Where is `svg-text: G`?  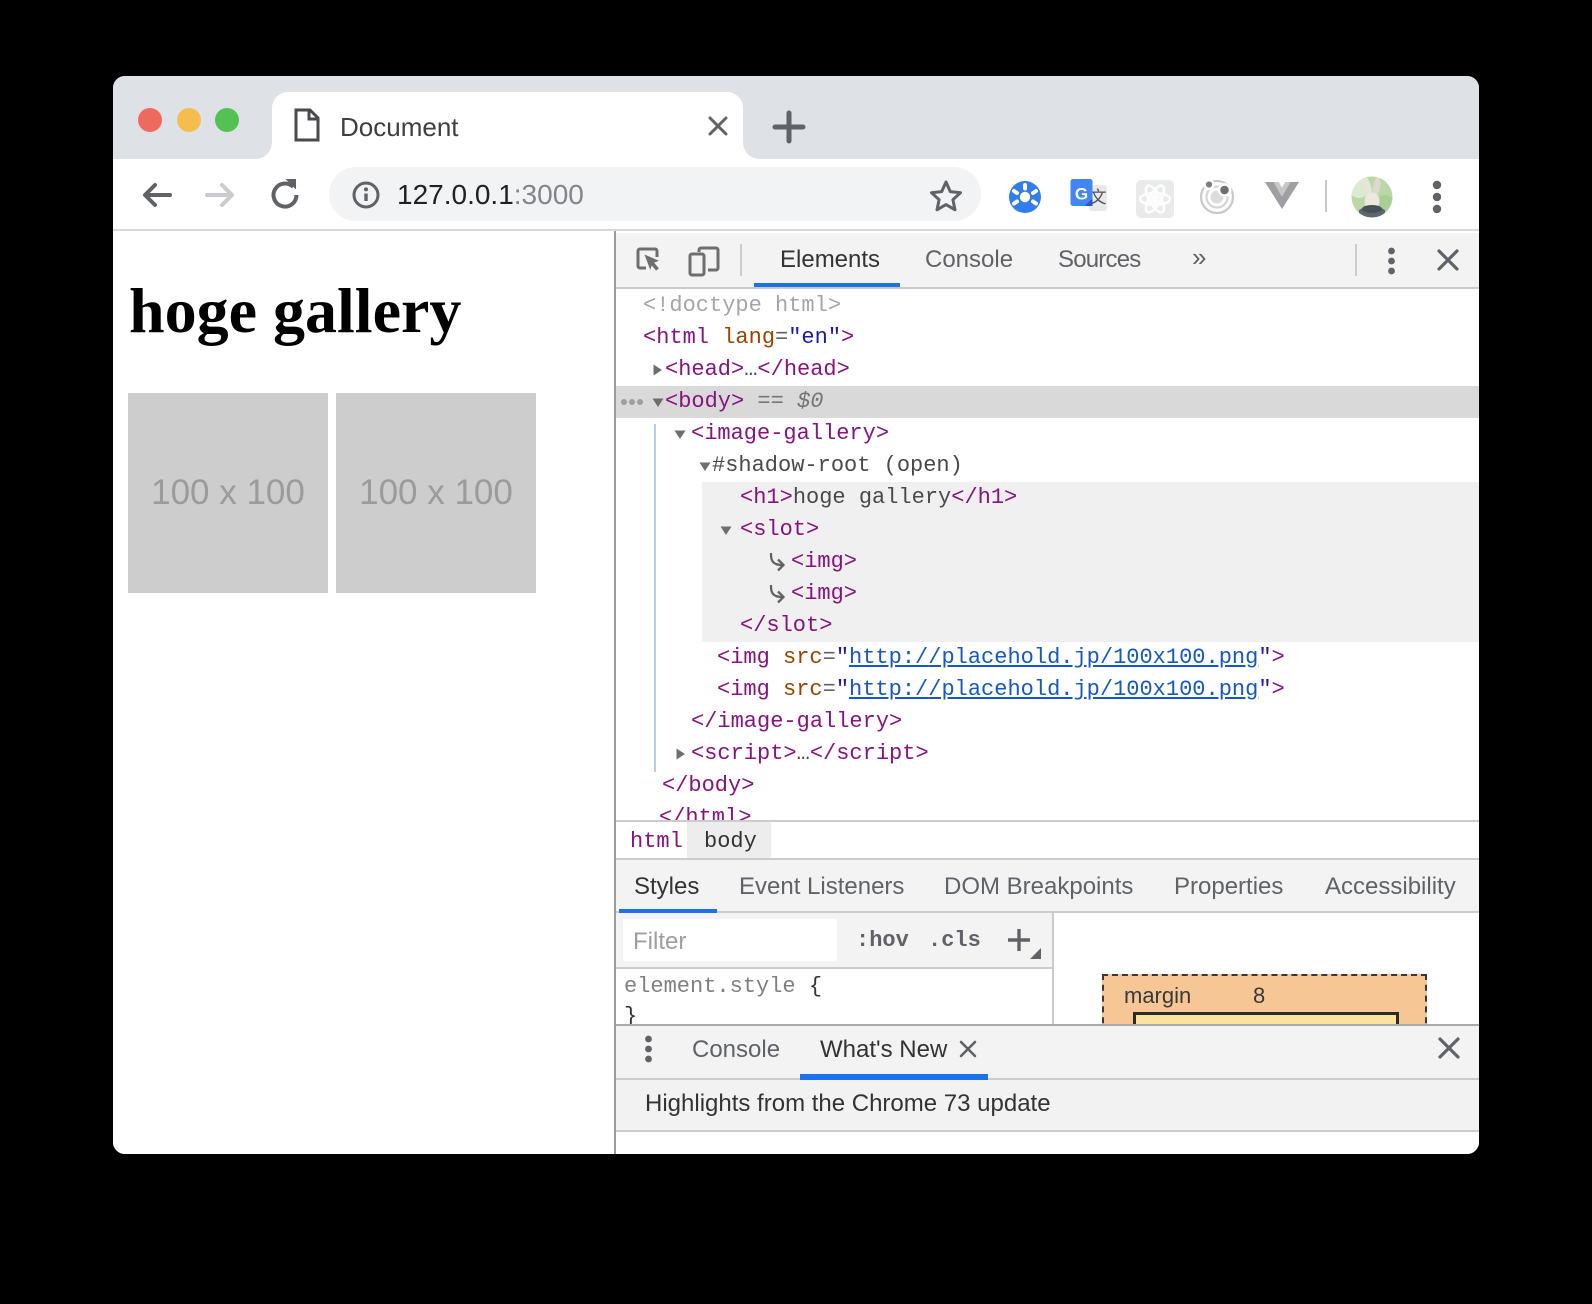
svg-text: G is located at coordinates (1081, 194).